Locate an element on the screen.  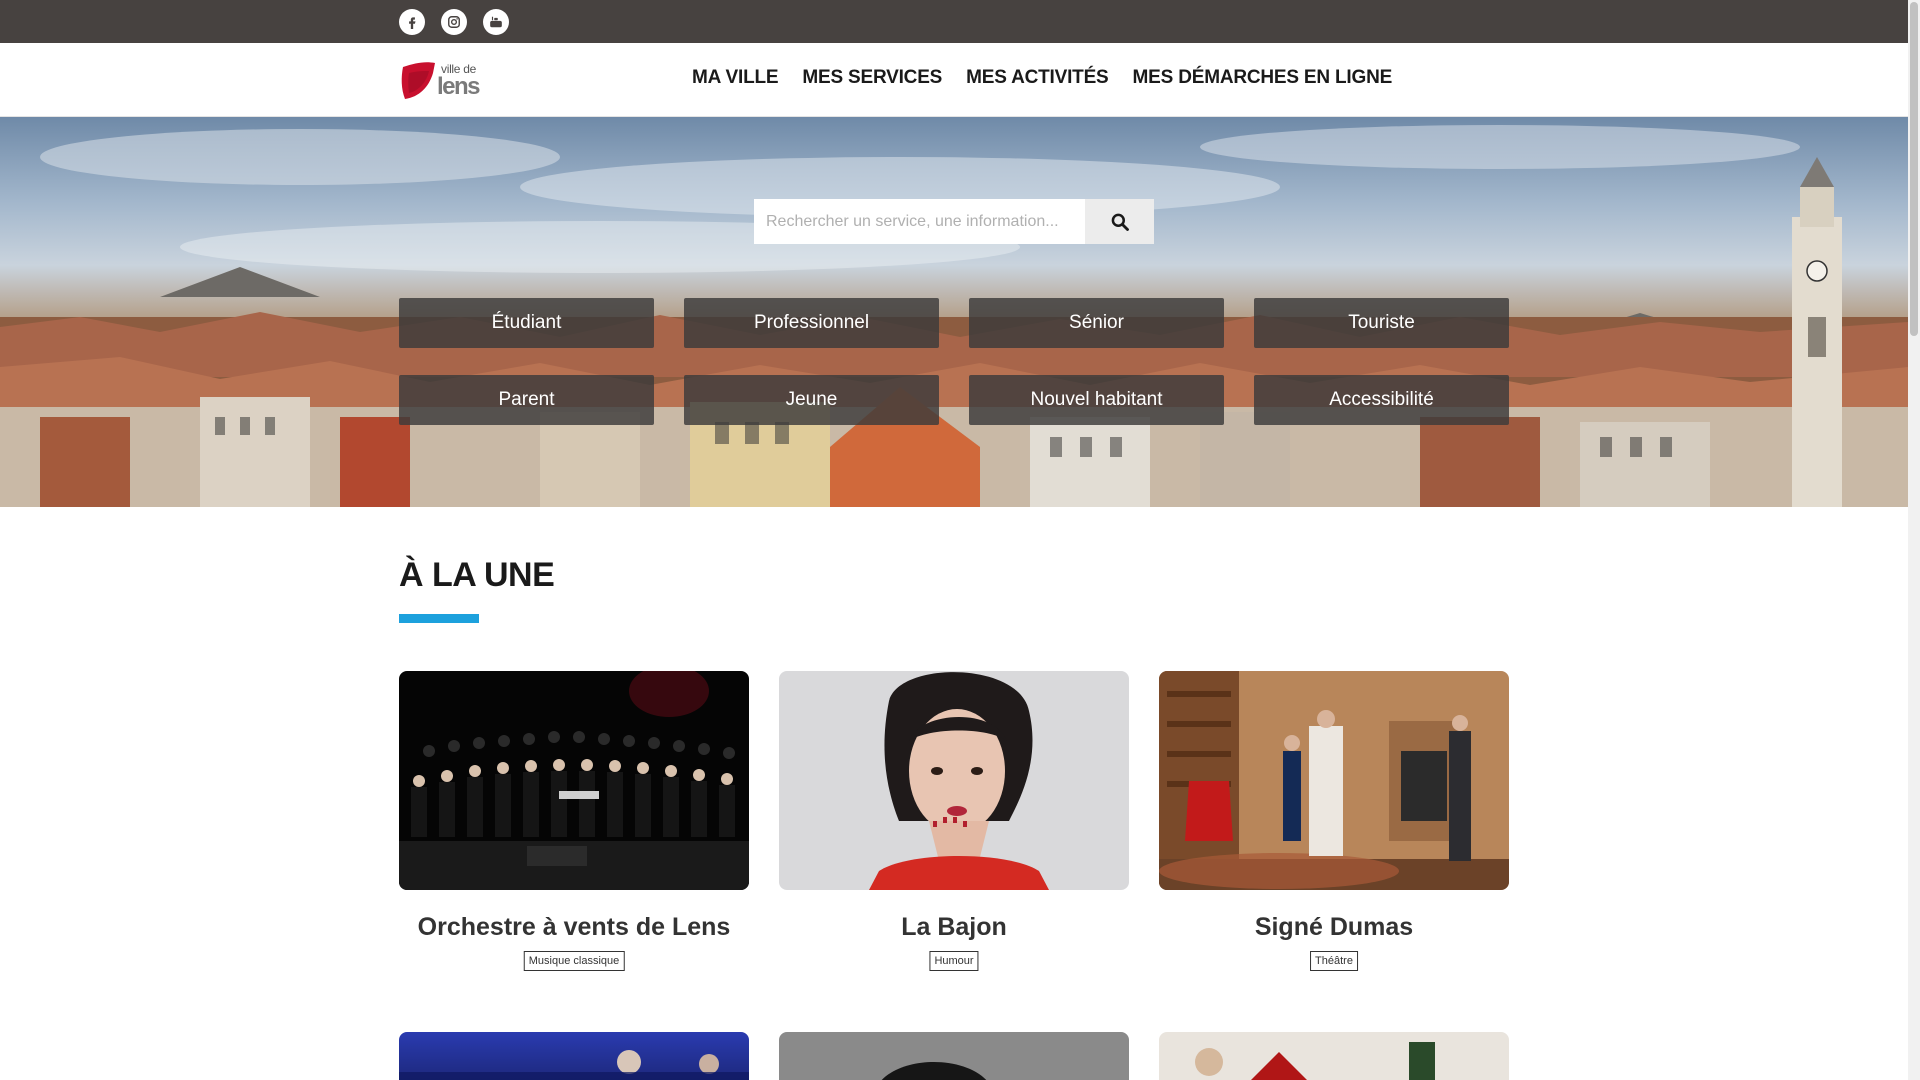
scrollbar-thumb is located at coordinates (1914, 169).